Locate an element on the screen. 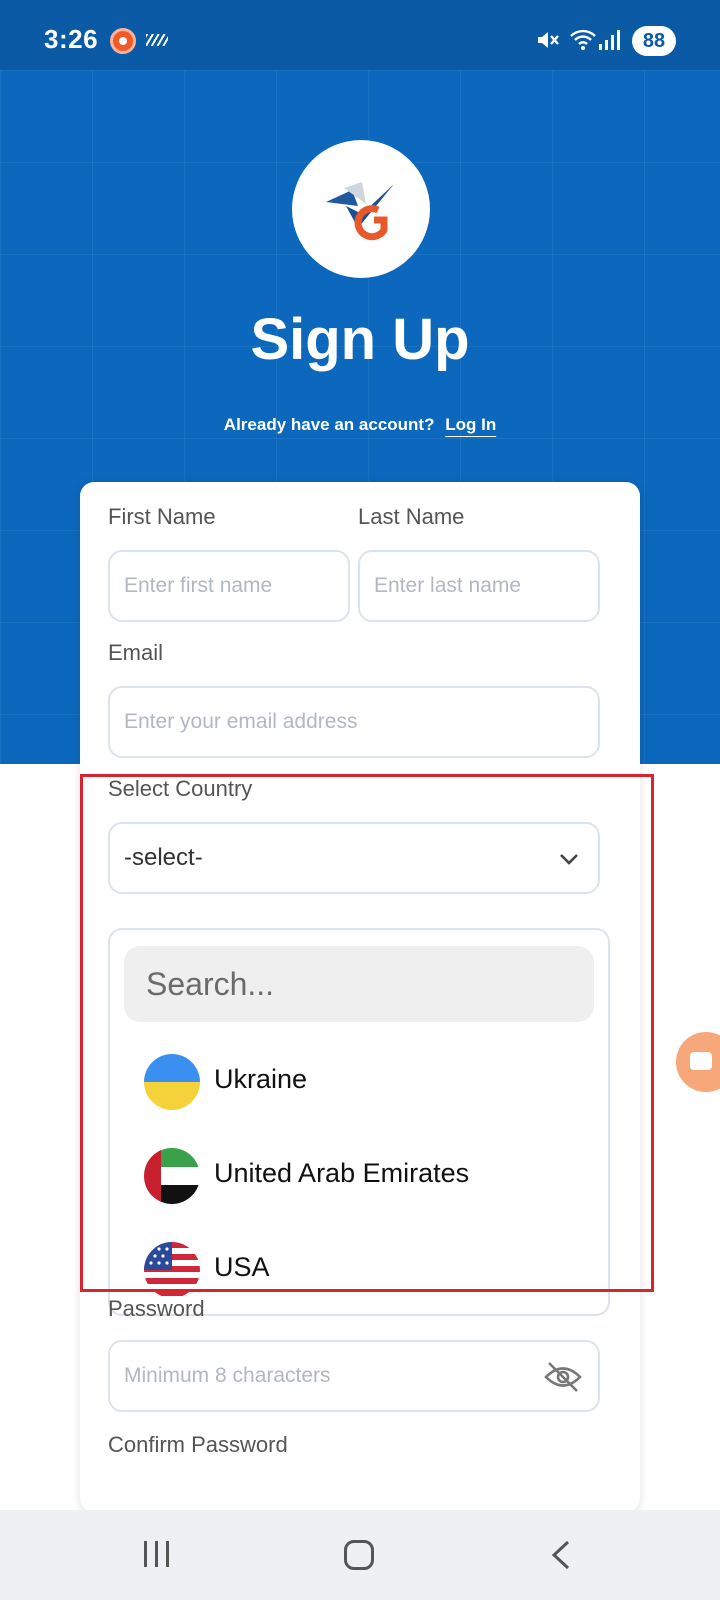 Image resolution: width=720 pixels, height=1600 pixels. password-label: Password is located at coordinates (156, 1308).